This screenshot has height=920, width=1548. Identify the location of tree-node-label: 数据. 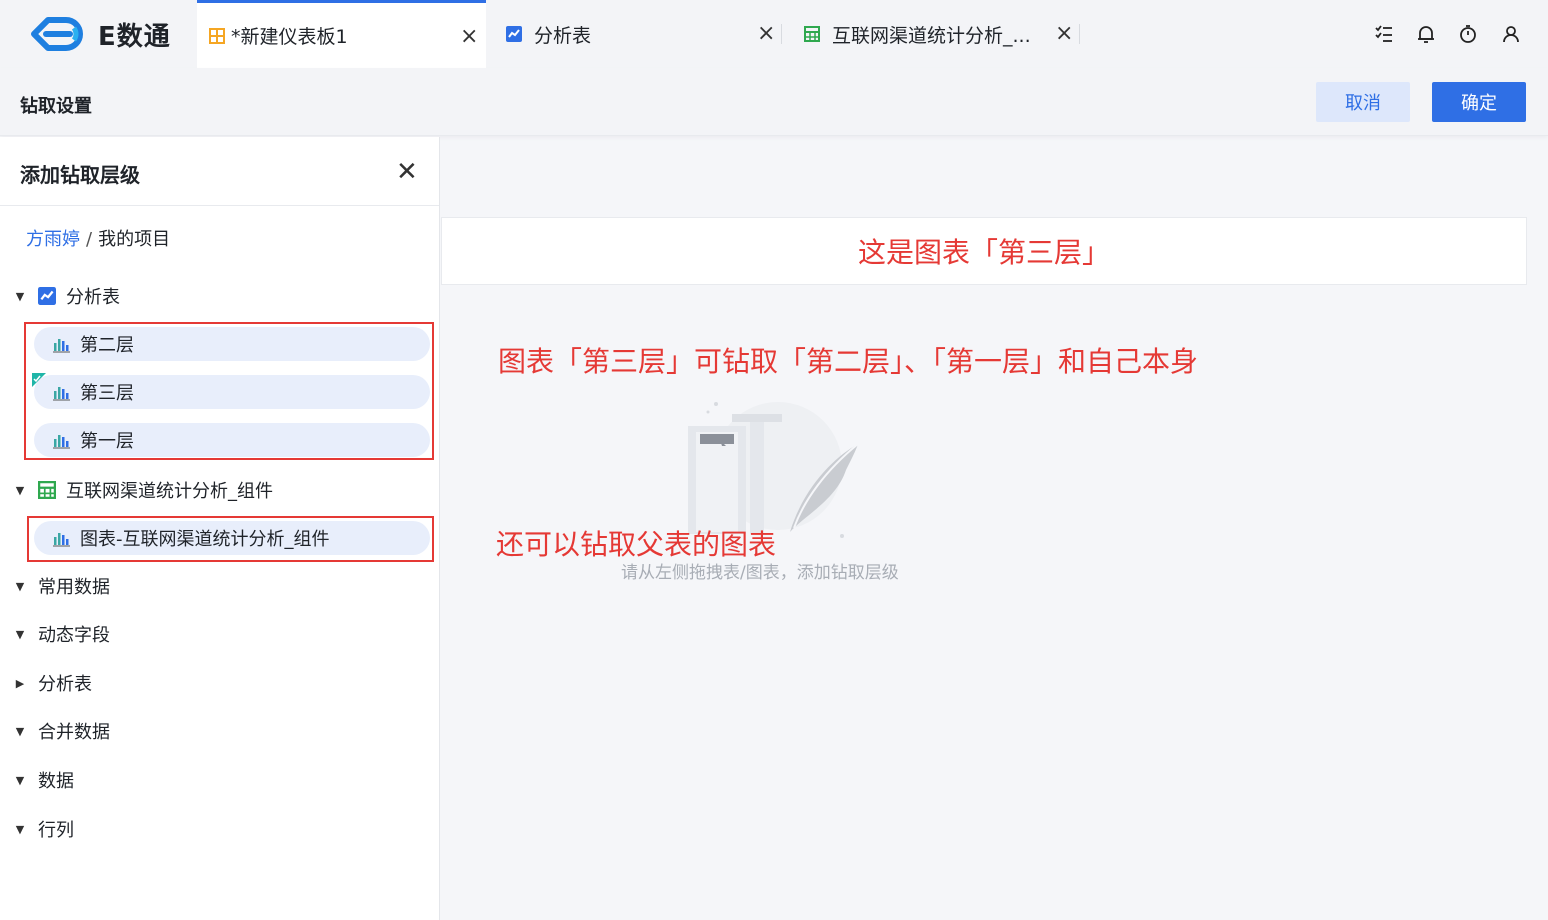
(56, 781).